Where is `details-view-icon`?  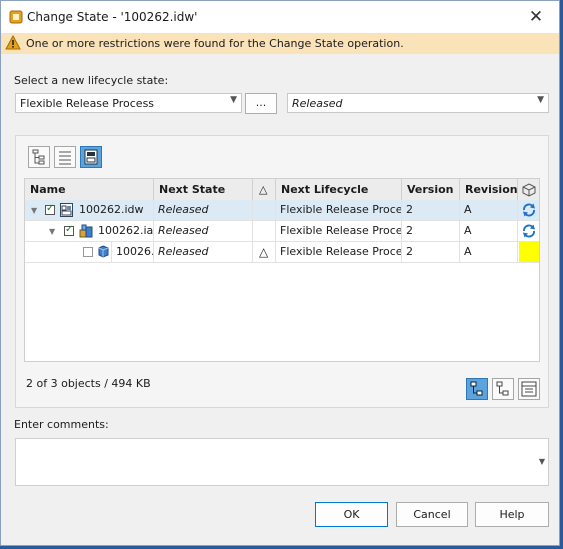 details-view-icon is located at coordinates (91, 157).